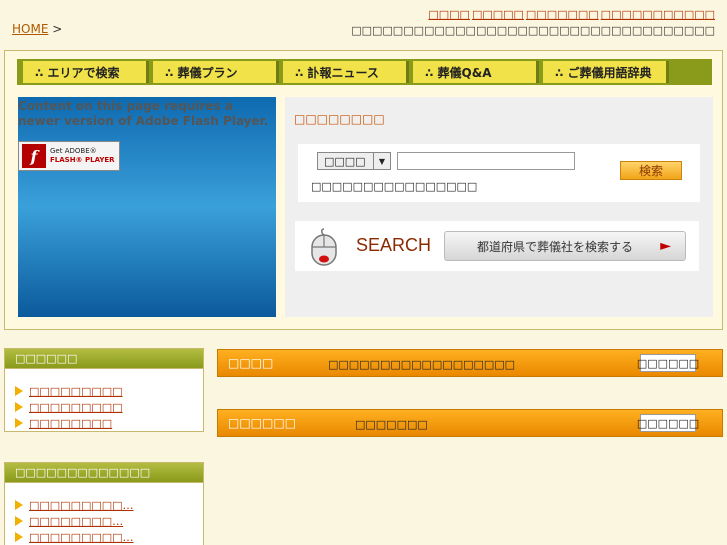 The width and height of the screenshot is (727, 545). I want to click on prefecture-search-button: 都道府県で葬儀社を検索する ►, so click(565, 246).